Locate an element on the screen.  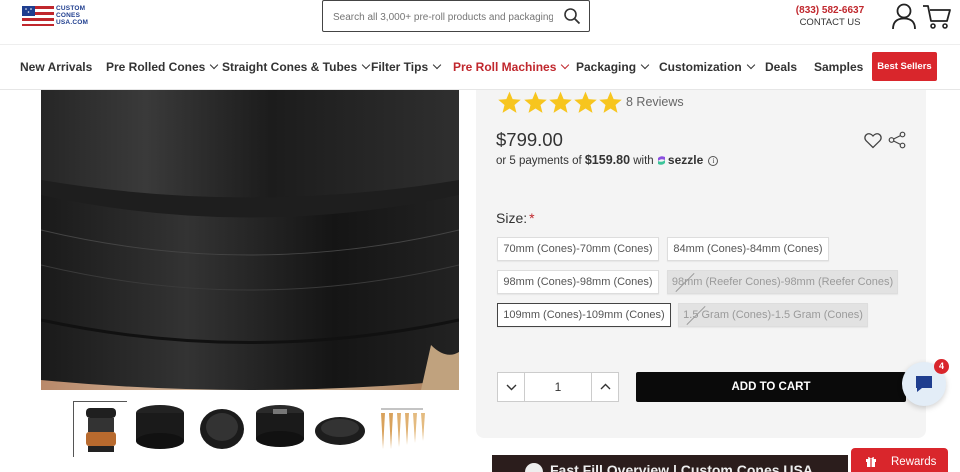
video-channel-icon is located at coordinates (534, 467).